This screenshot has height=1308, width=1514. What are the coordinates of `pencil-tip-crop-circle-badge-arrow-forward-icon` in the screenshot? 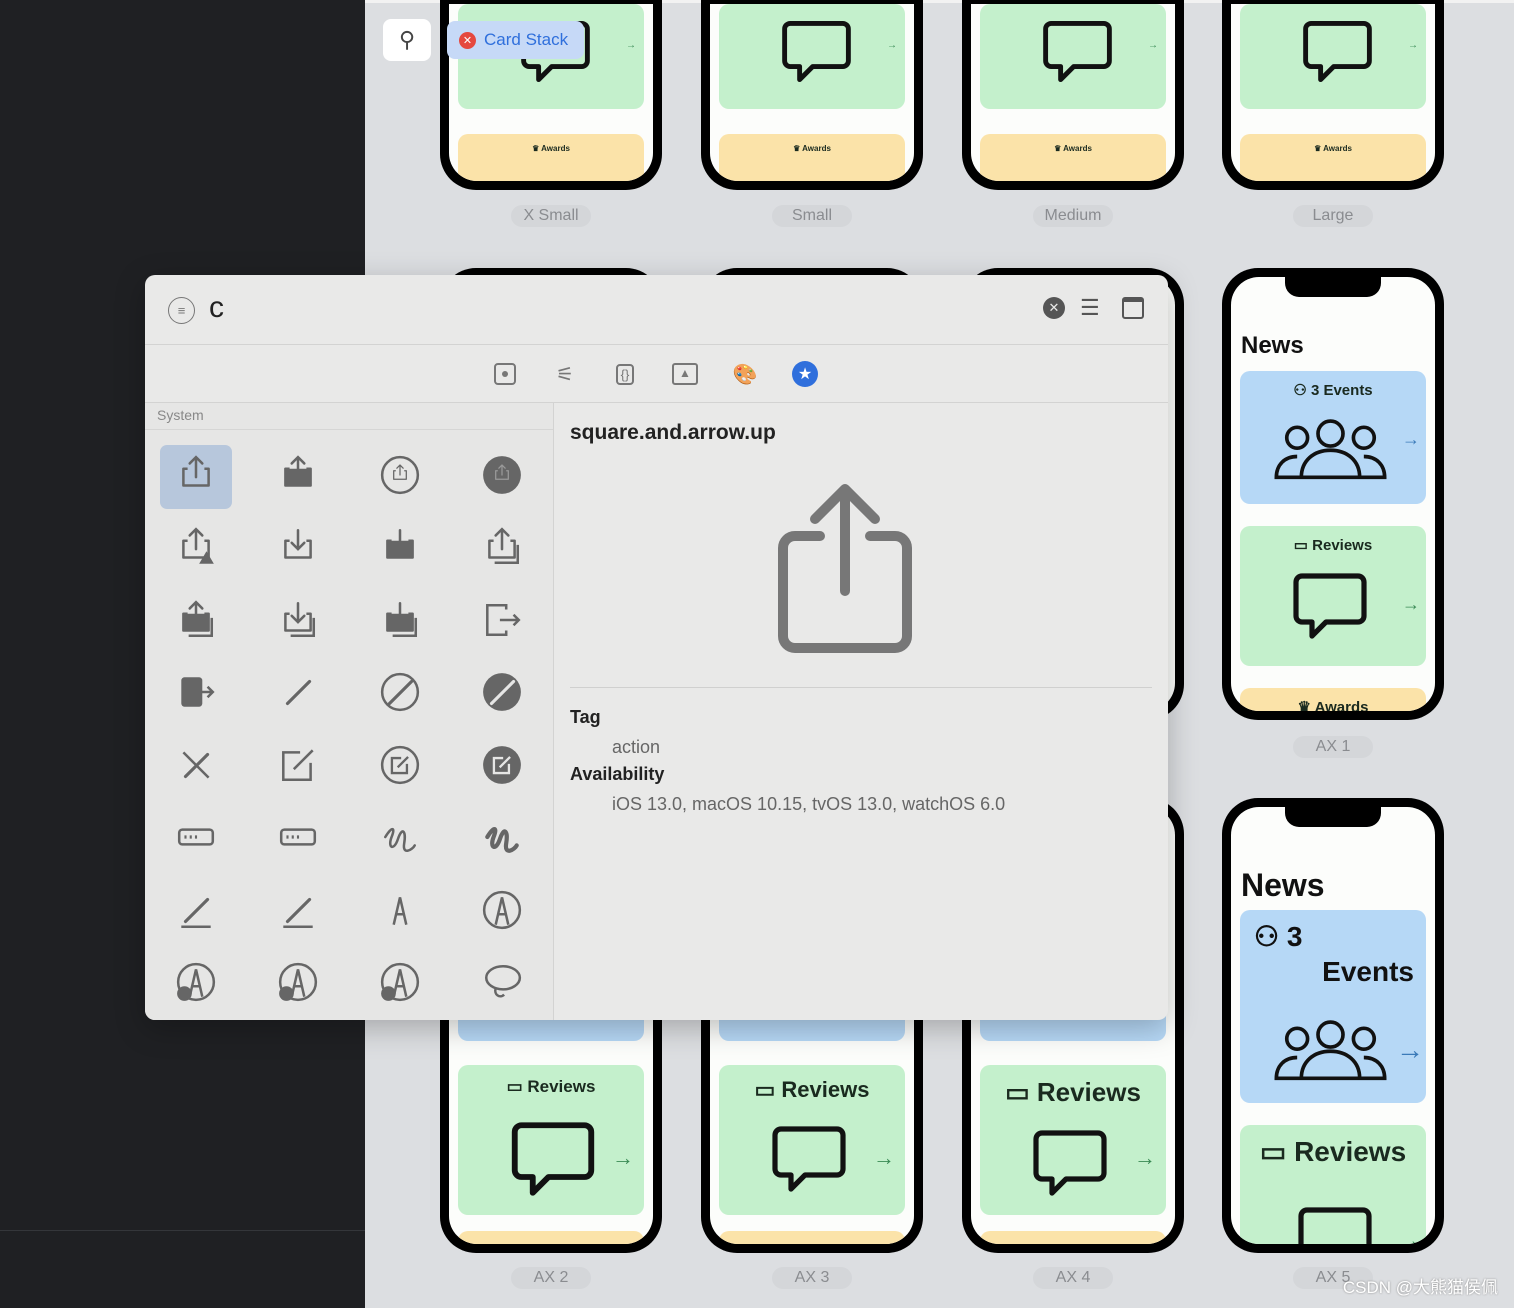 It's located at (400, 984).